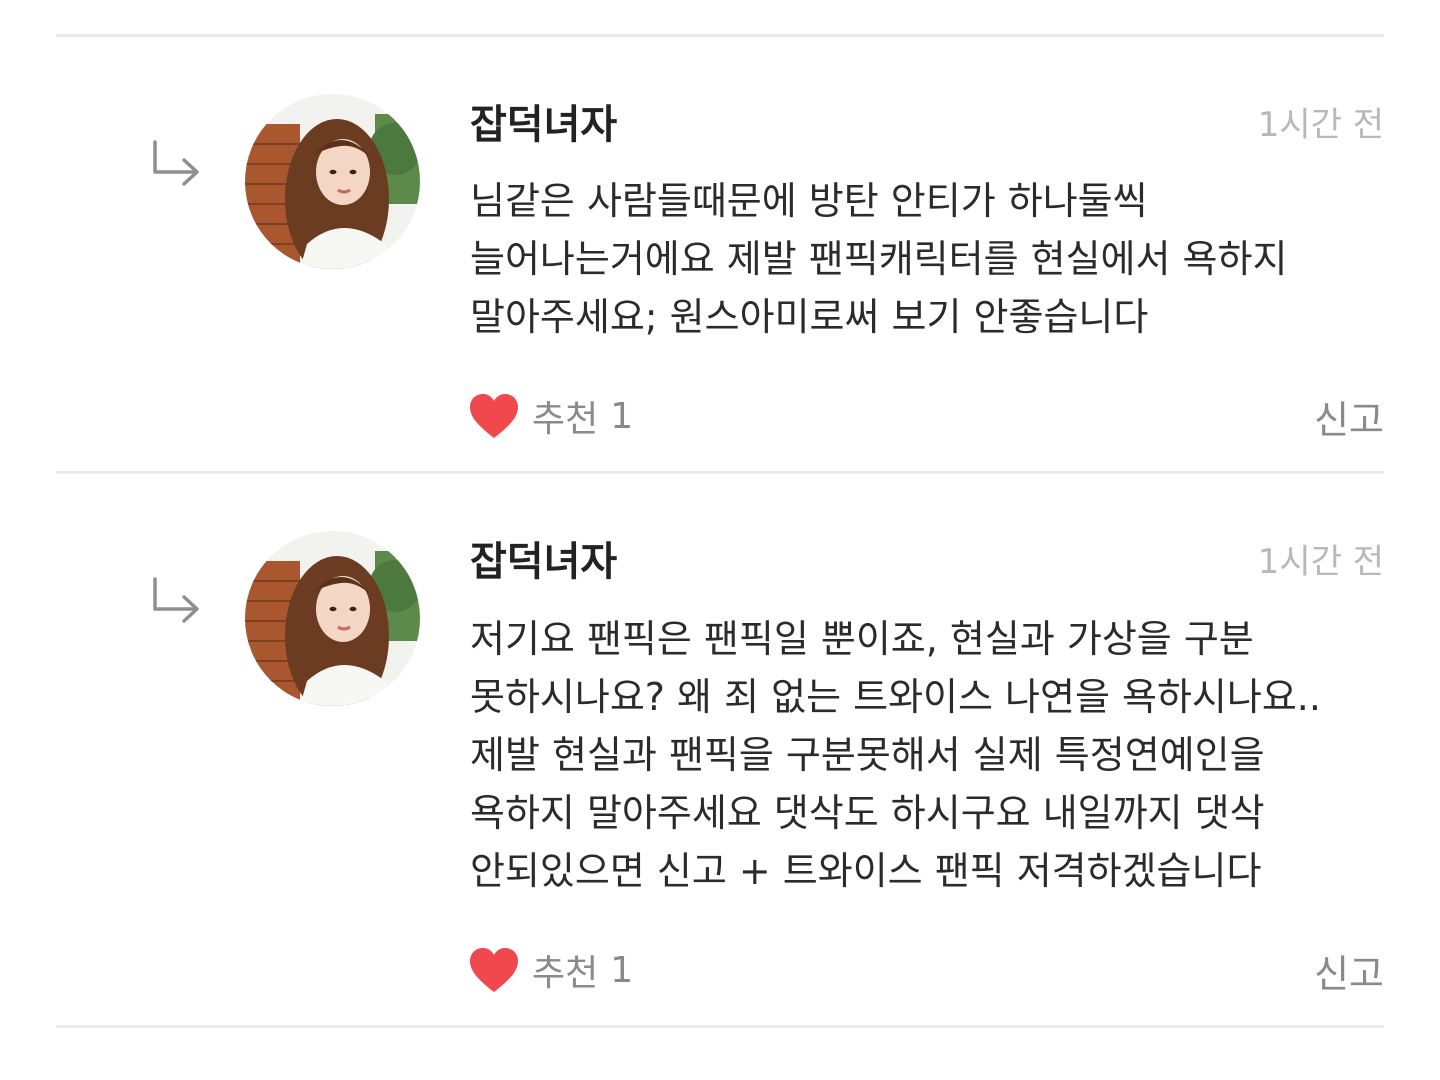 The image size is (1440, 1080). What do you see at coordinates (809, 201) in the screenshot?
I see `comment-line: 님같은 사람들때문에 방탄 안티가 하나둘씩` at bounding box center [809, 201].